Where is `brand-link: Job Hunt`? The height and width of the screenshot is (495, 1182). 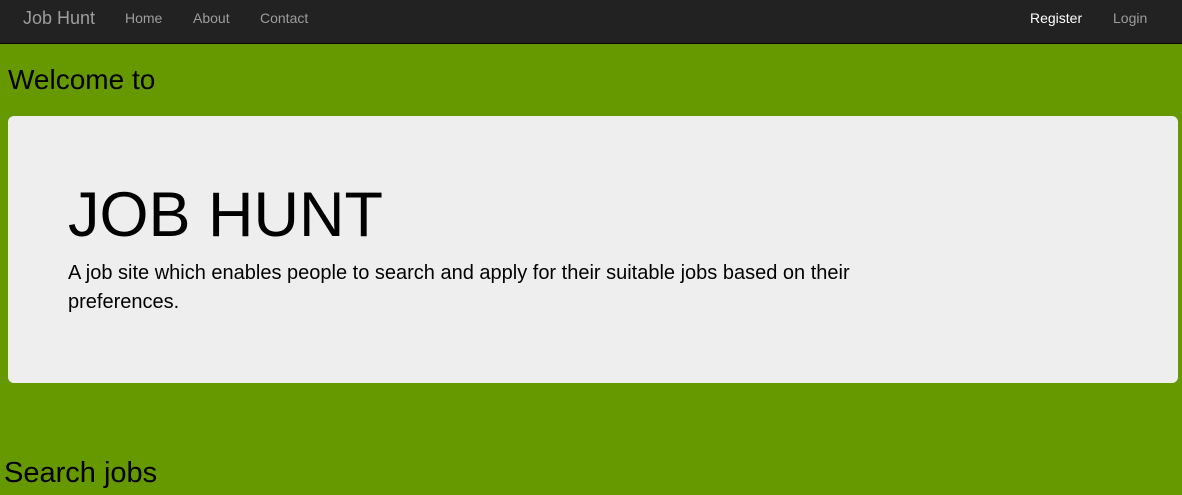
brand-link: Job Hunt is located at coordinates (59, 18).